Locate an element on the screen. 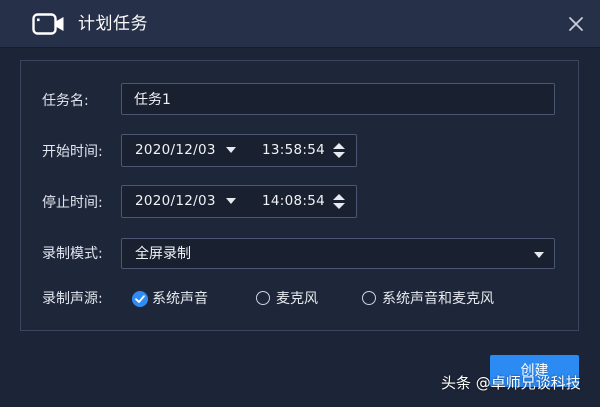  radio-label: 系统声音和麦克风 is located at coordinates (438, 299).